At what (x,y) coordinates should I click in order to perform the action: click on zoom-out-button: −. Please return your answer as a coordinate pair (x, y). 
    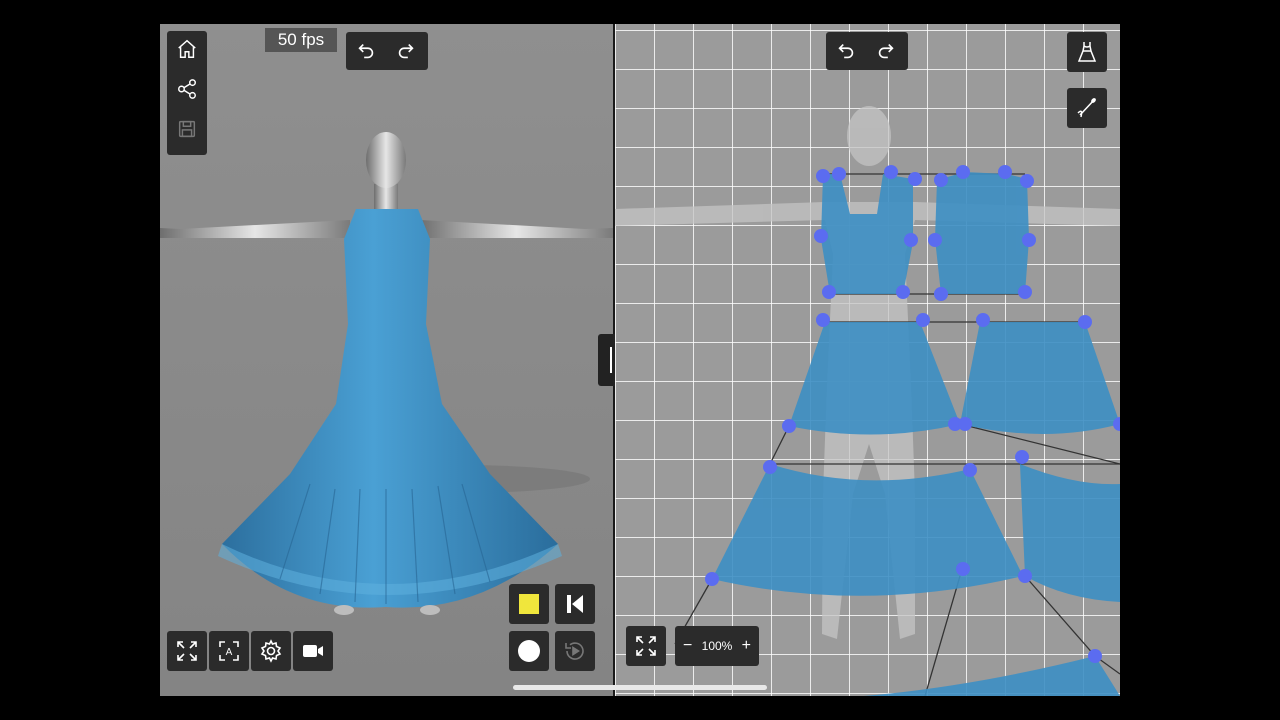
    Looking at the image, I should click on (687, 646).